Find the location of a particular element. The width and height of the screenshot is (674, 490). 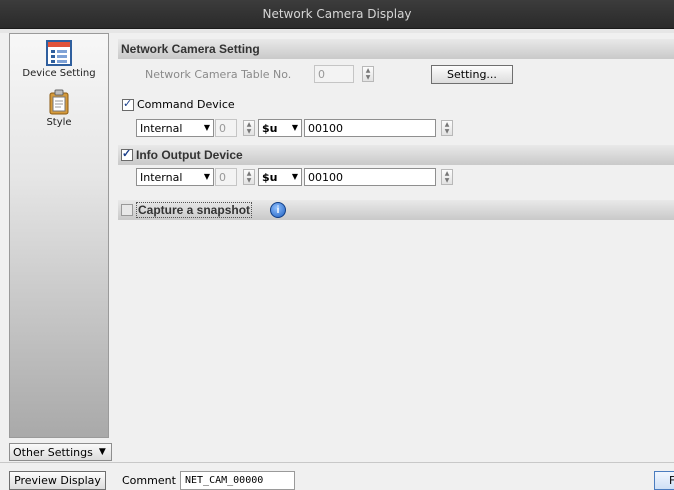

command-address-value: 00100 is located at coordinates (325, 128).